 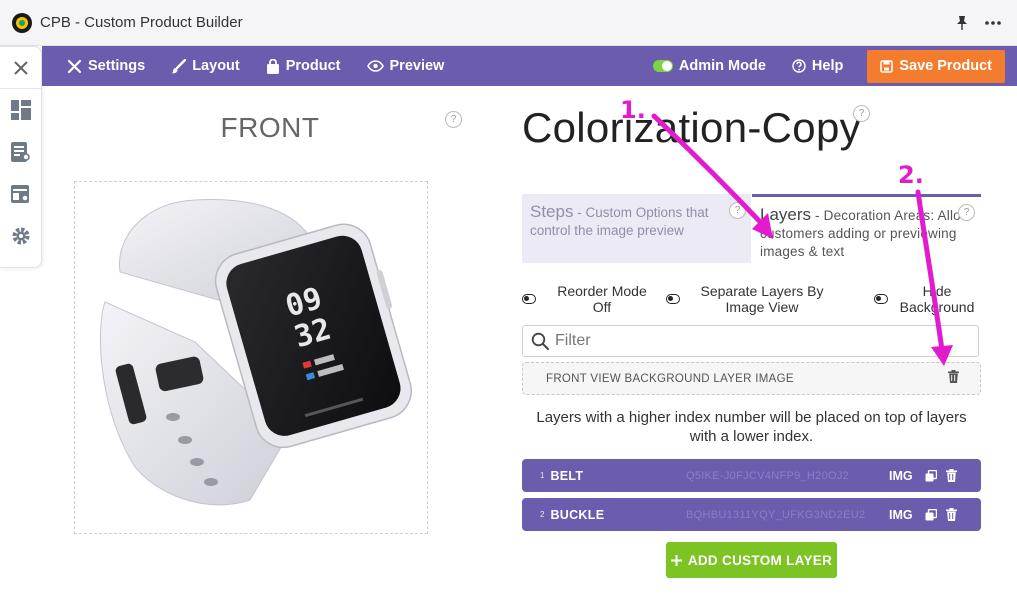 What do you see at coordinates (662, 66) in the screenshot?
I see `toggle-on-icon` at bounding box center [662, 66].